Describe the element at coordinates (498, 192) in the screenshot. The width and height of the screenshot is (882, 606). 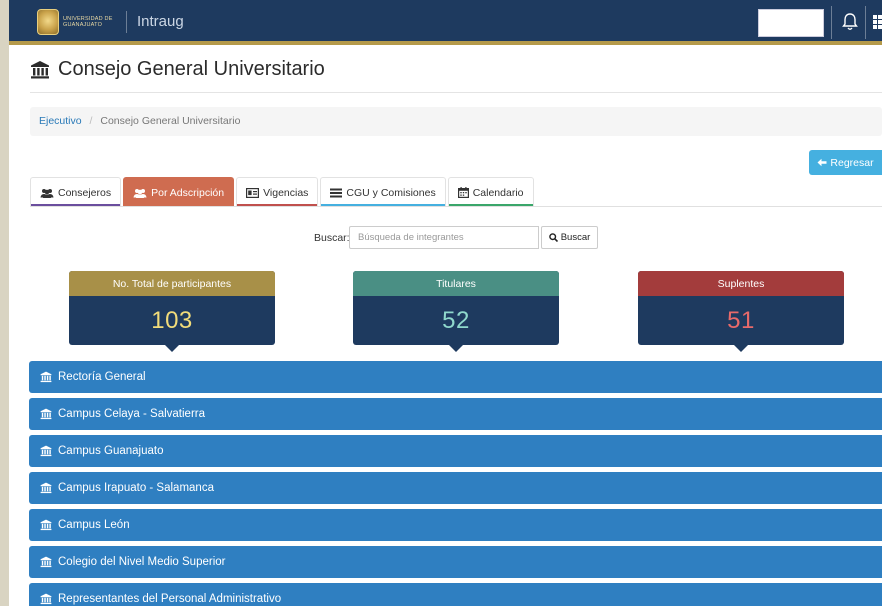
I see `tab-label: Calendario` at that location.